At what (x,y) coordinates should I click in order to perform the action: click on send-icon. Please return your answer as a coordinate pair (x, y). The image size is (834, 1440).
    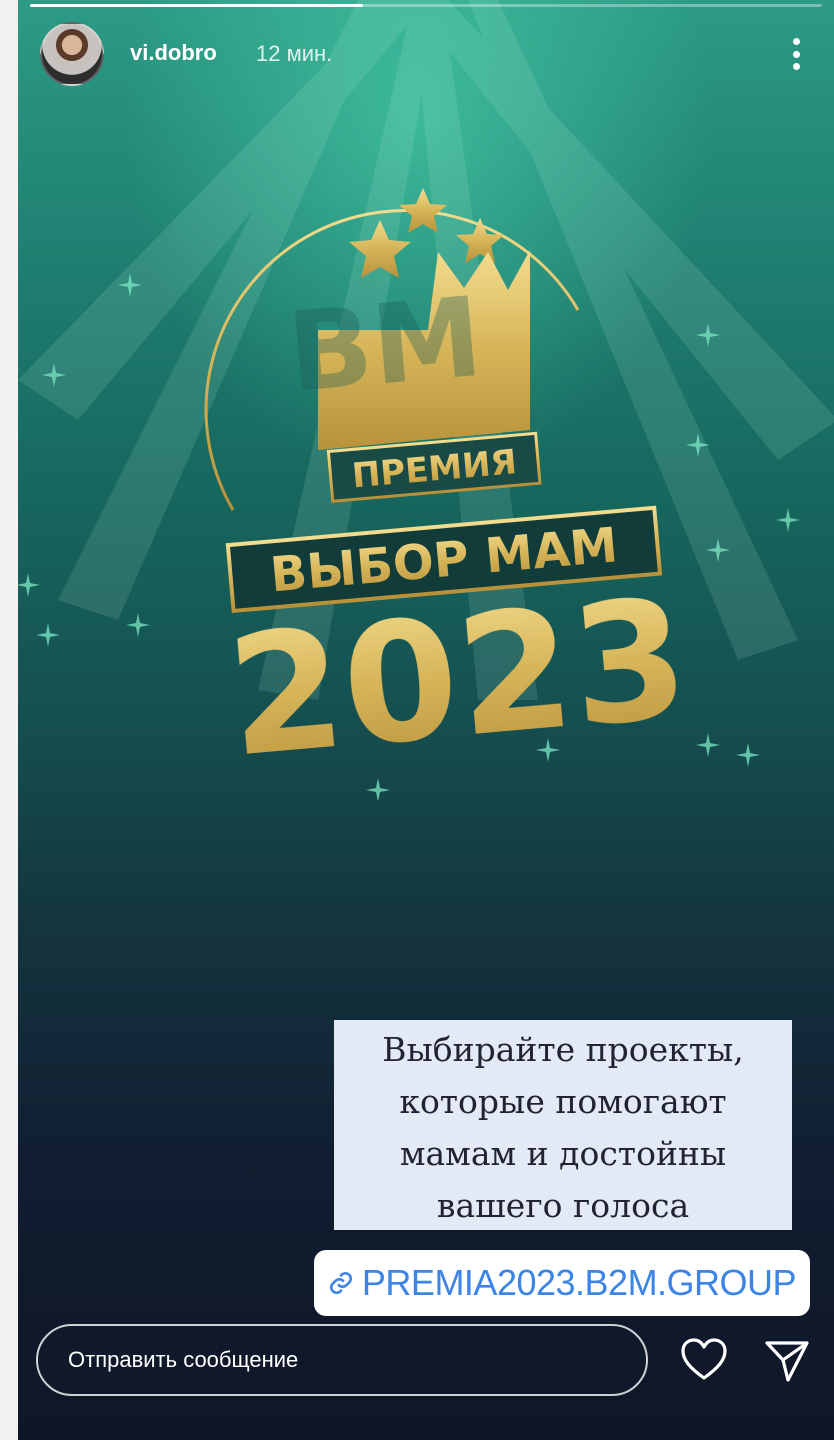
    Looking at the image, I should click on (787, 1361).